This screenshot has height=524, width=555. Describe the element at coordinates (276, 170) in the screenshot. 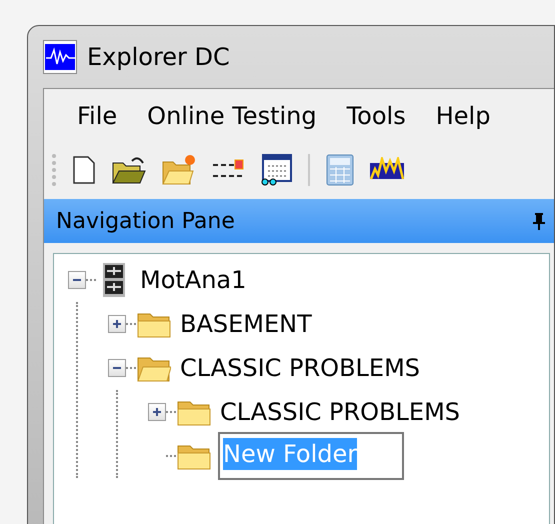

I see `report-icon` at that location.